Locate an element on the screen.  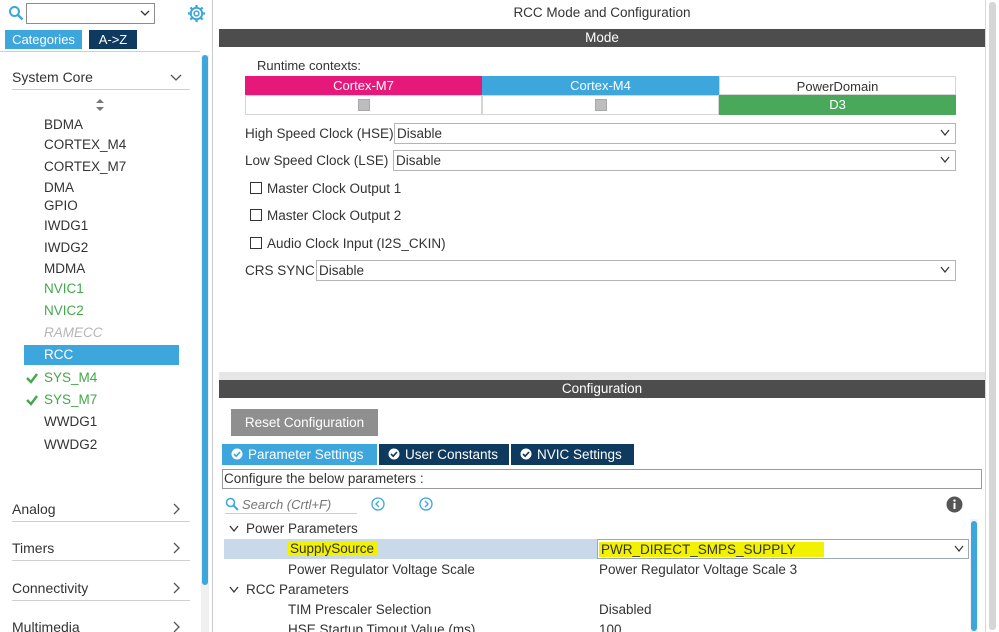
peripheral-nvic1: NVIC1 is located at coordinates (64, 289).